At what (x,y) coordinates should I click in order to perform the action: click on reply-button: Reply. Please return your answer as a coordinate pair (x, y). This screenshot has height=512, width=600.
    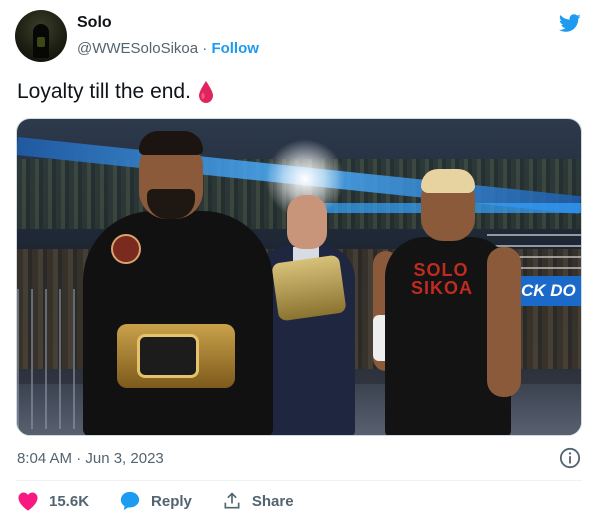
    Looking at the image, I should click on (155, 501).